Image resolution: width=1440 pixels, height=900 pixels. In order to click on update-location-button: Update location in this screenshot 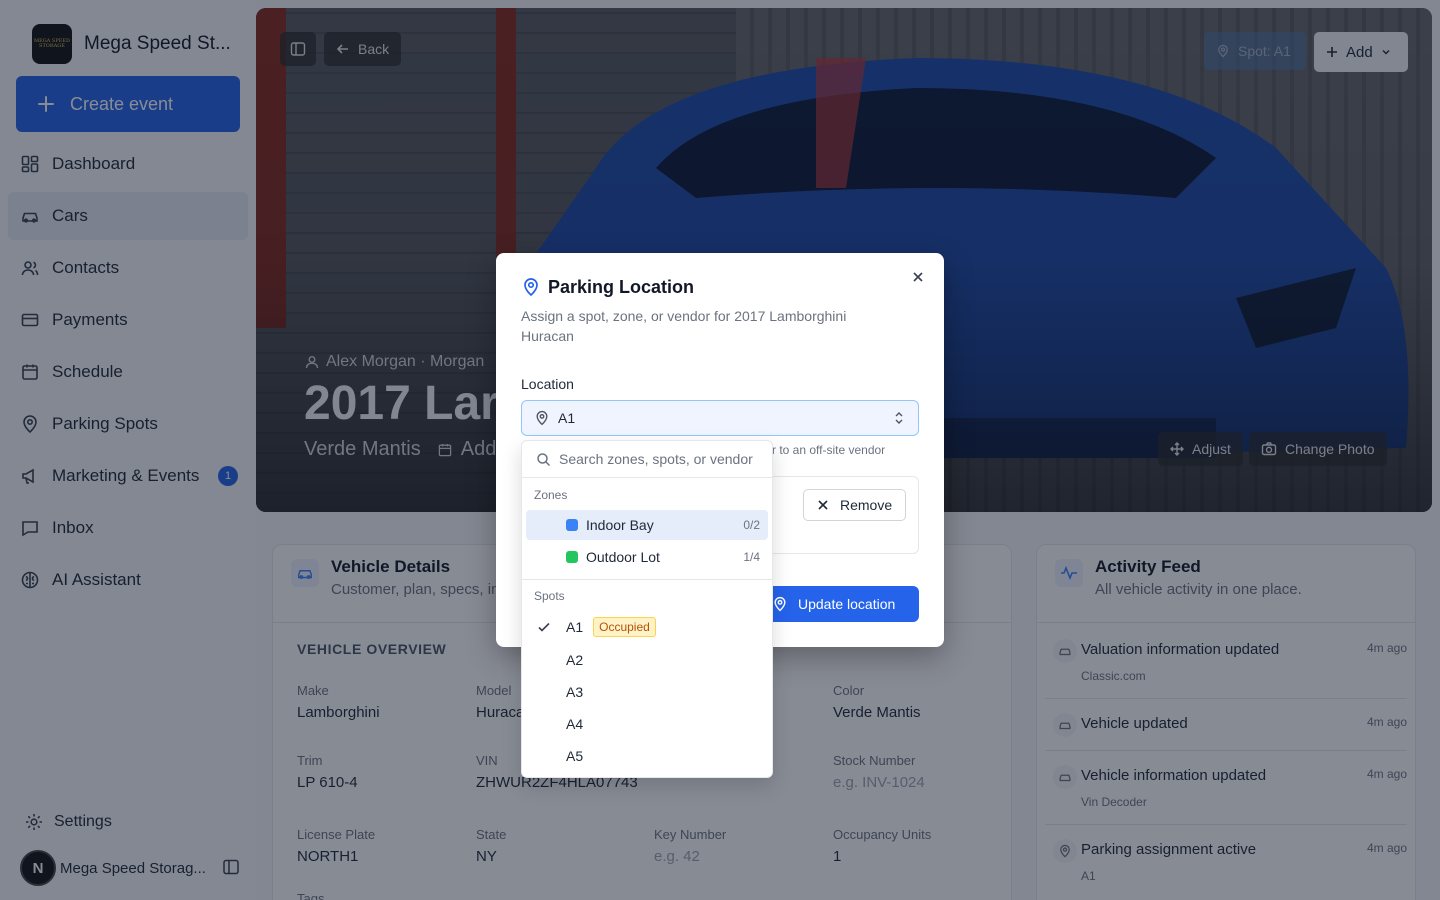, I will do `click(838, 604)`.